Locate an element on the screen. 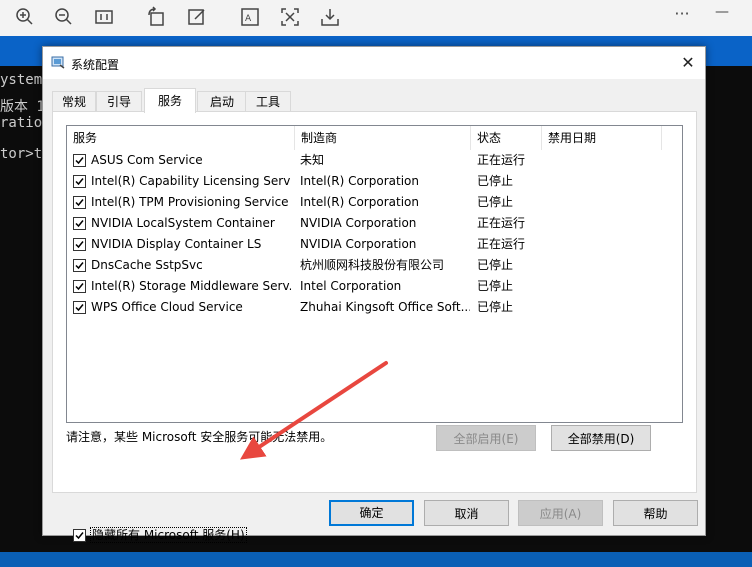 The height and width of the screenshot is (567, 752). viewer-toolbar: A ··· — is located at coordinates (376, 18).